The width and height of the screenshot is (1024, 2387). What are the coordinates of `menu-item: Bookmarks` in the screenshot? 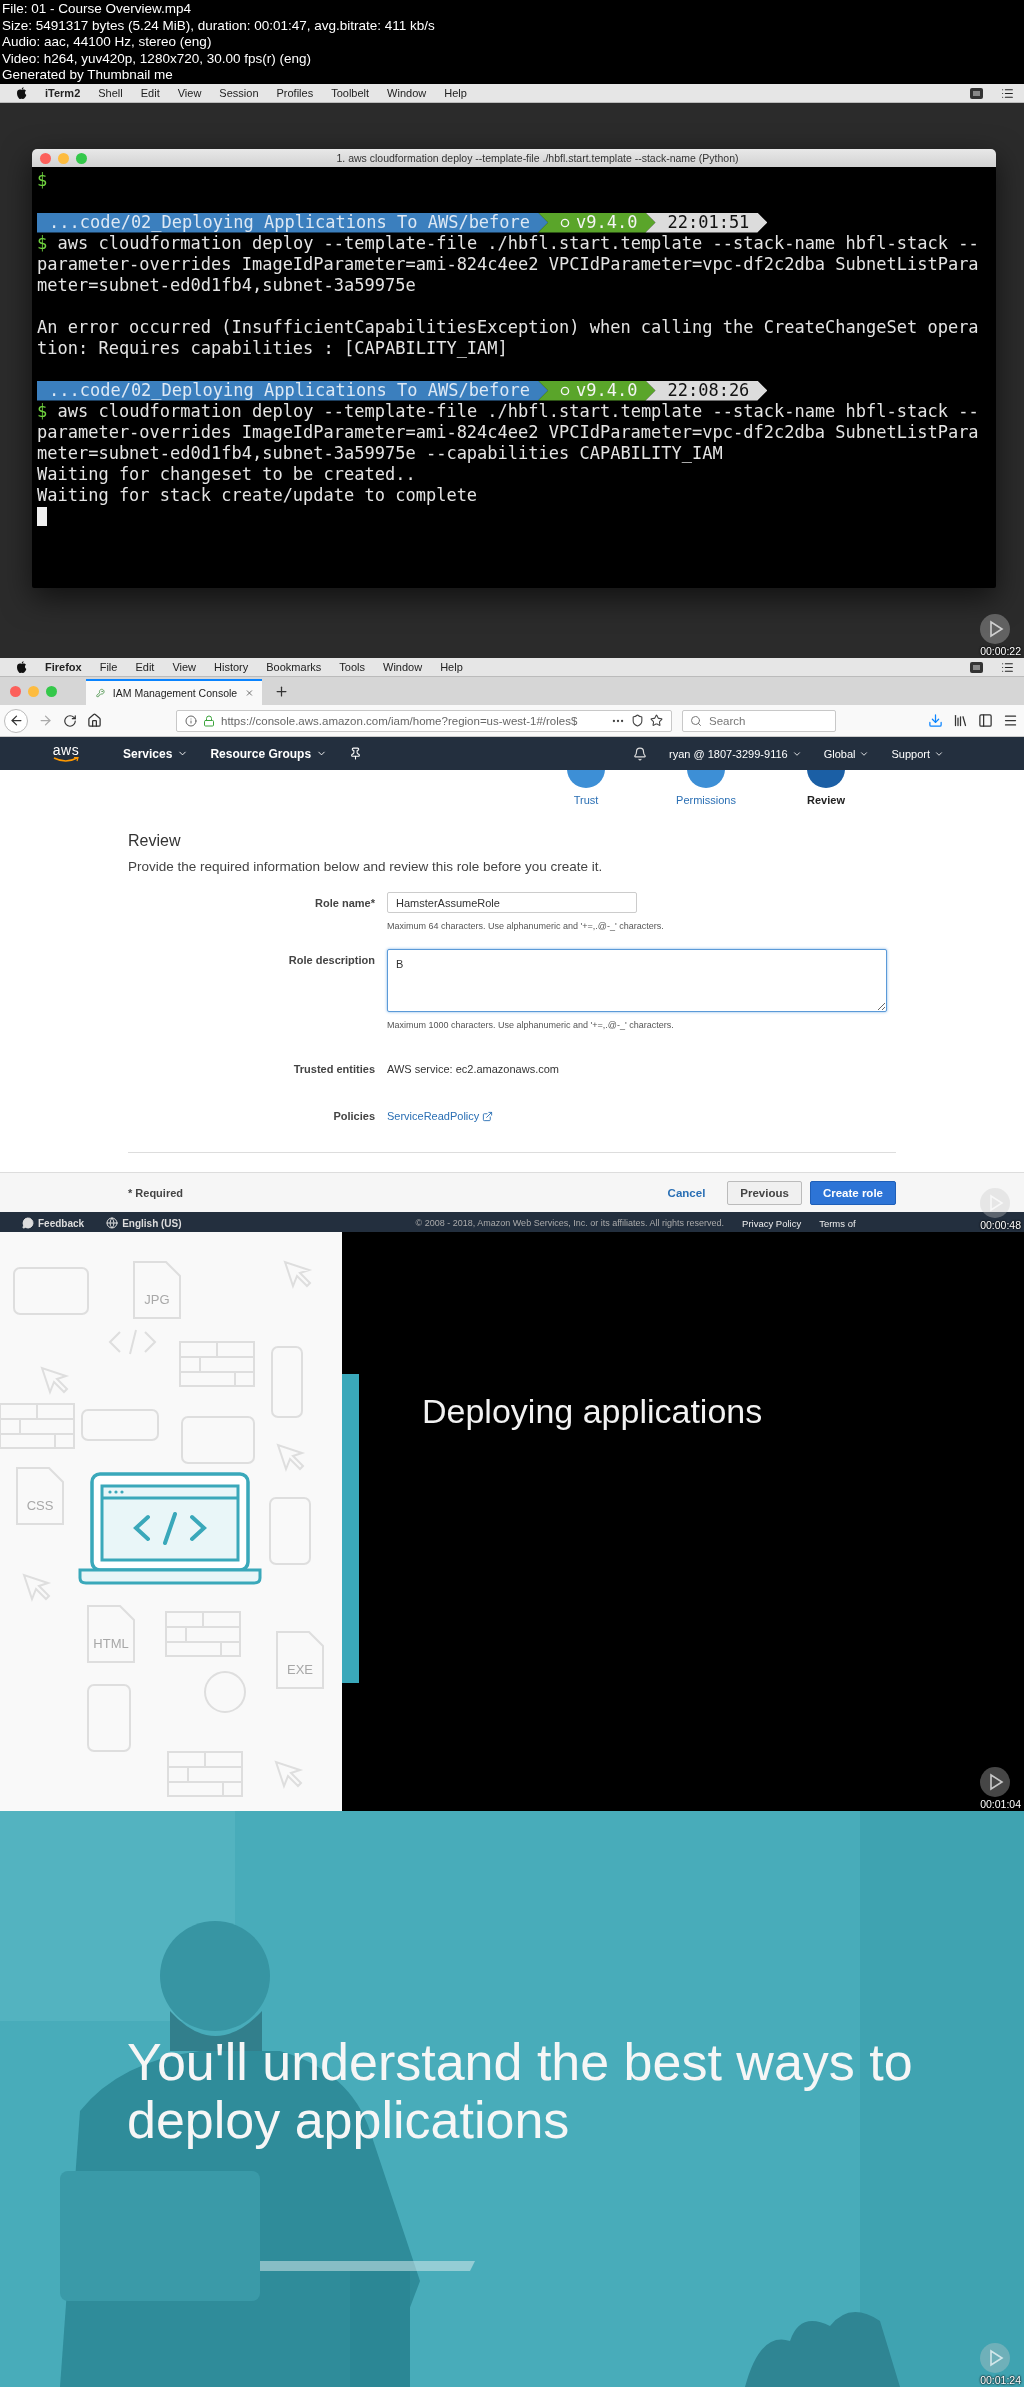 It's located at (294, 667).